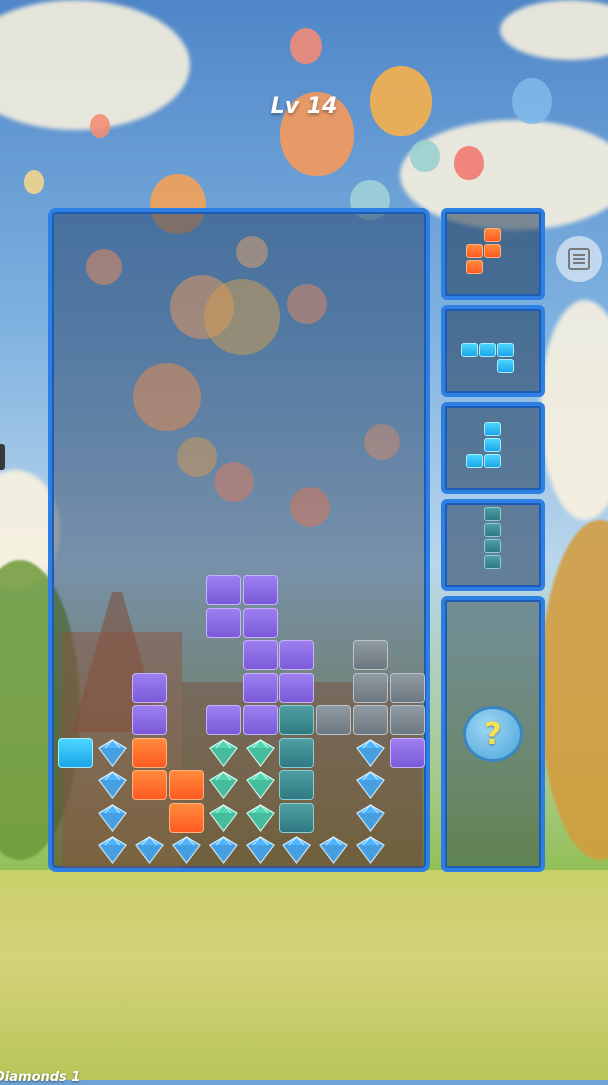 The height and width of the screenshot is (1085, 608). What do you see at coordinates (40, 1077) in the screenshot?
I see `diamonds-counter: Diamonds 1` at bounding box center [40, 1077].